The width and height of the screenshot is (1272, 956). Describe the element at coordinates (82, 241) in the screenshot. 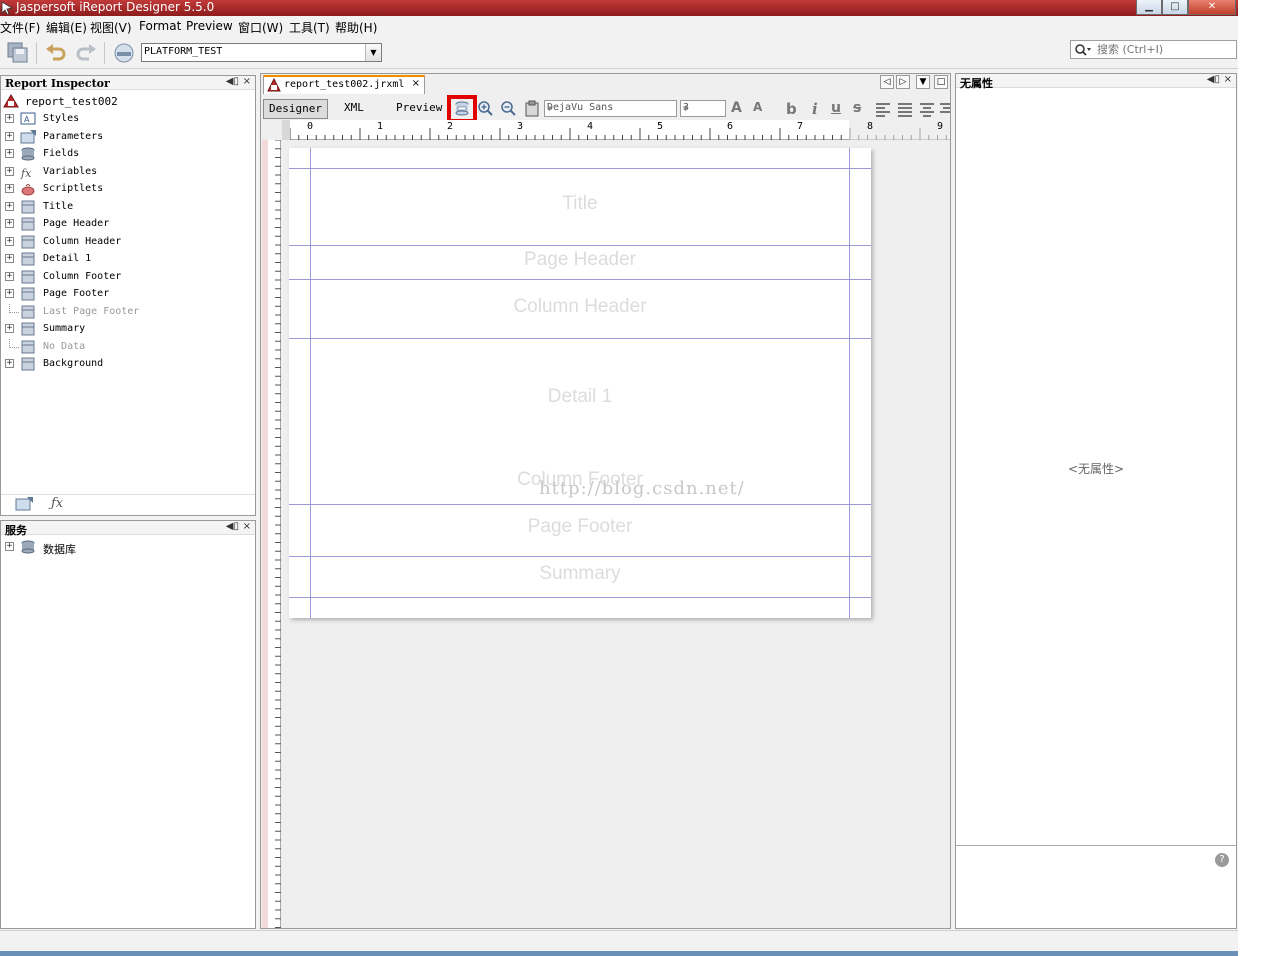

I see `tree-item-label: Column Header` at that location.